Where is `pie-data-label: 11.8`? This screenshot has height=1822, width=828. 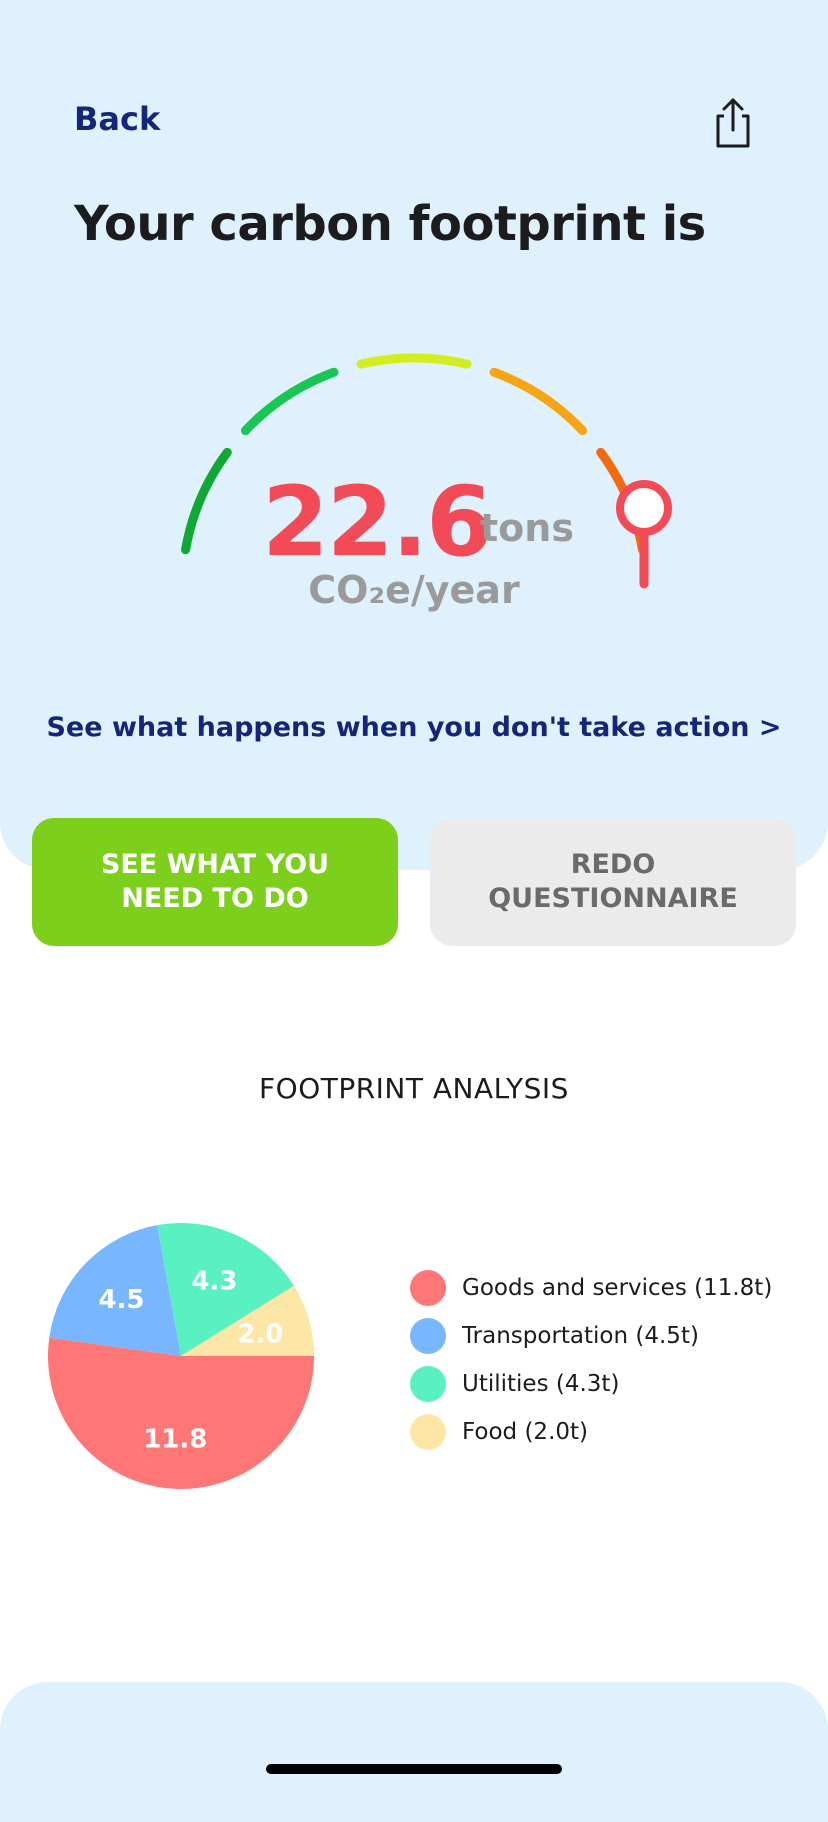
pie-data-label: 11.8 is located at coordinates (175, 1439).